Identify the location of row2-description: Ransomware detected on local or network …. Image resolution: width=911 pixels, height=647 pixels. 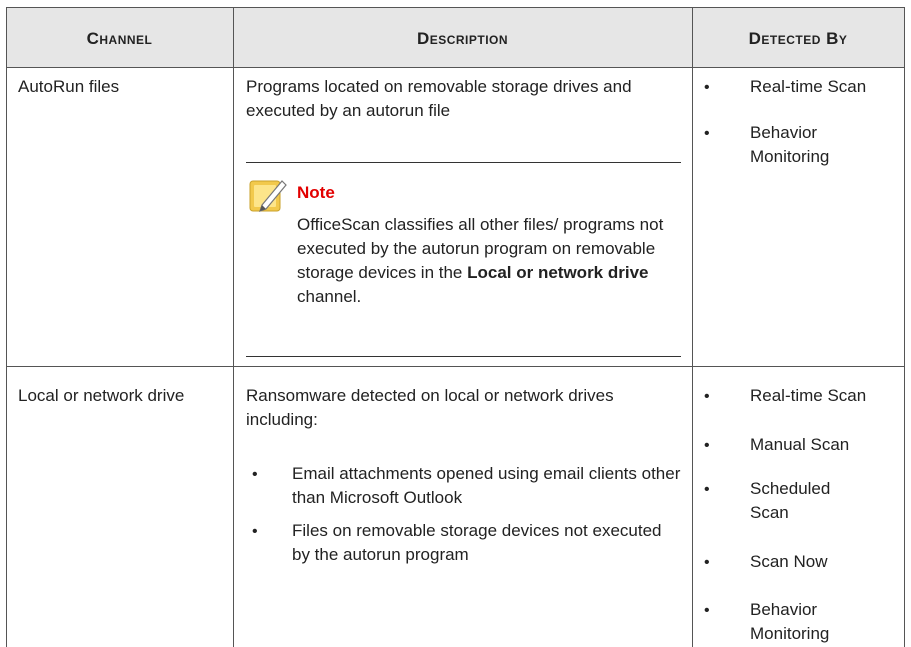
(430, 407).